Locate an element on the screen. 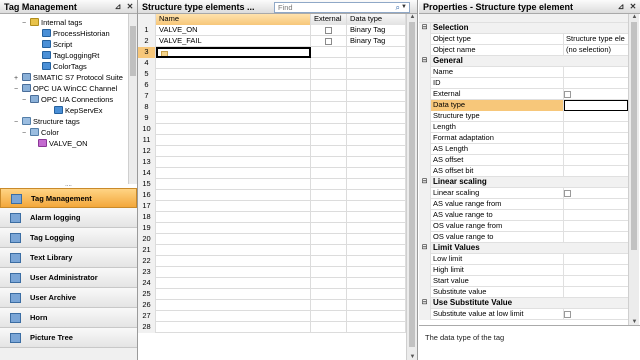  search-icon: ⌕ is located at coordinates (398, 7).